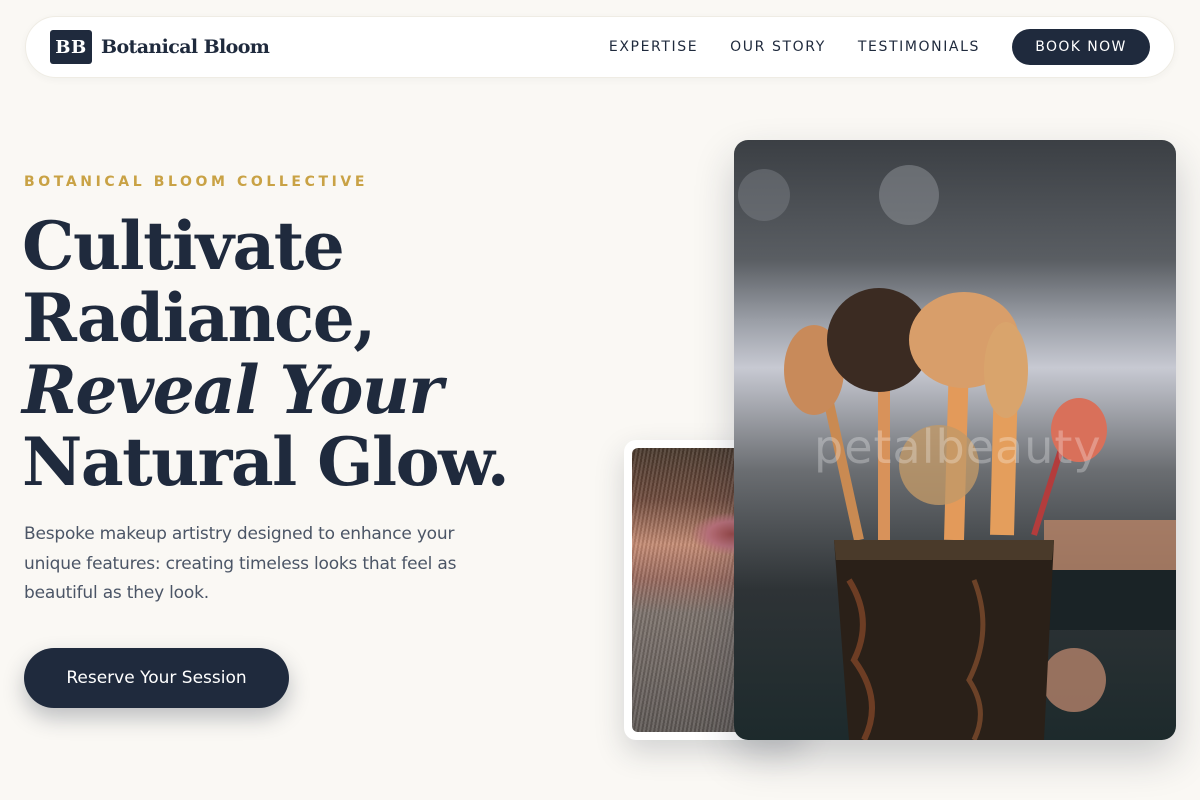 The height and width of the screenshot is (800, 1200). Describe the element at coordinates (653, 47) in the screenshot. I see `nav-link-expertise: EXPERTISE` at that location.